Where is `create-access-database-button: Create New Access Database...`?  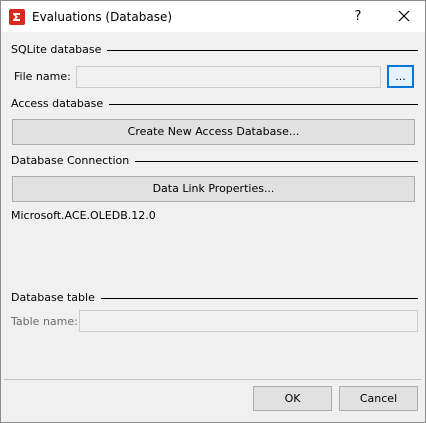 create-access-database-button: Create New Access Database... is located at coordinates (213, 132).